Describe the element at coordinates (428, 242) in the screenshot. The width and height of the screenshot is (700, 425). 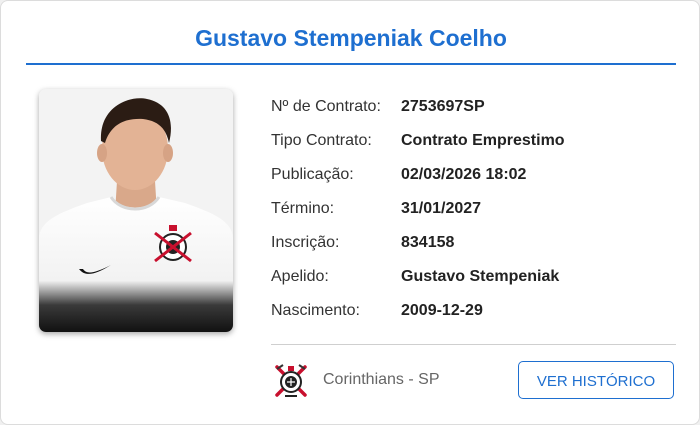
I see `detail-value: 834158` at that location.